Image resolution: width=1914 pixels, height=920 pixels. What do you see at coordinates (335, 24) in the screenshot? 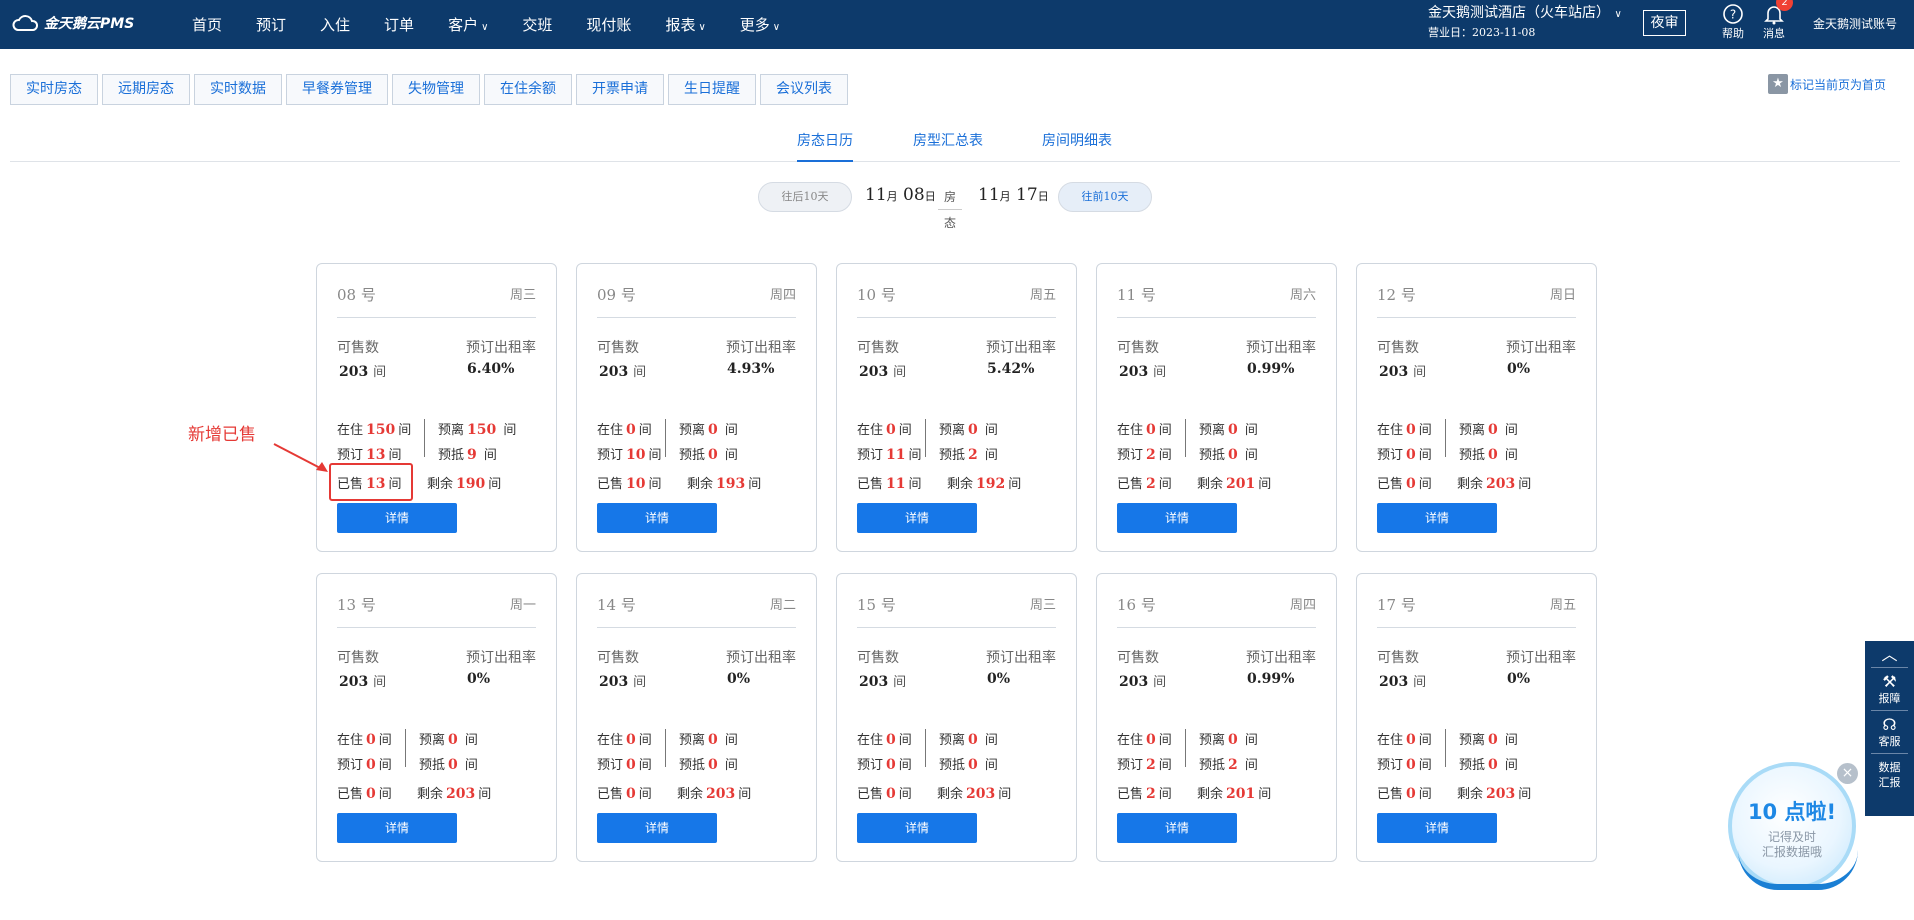
I see `nav-item-2: 入住` at bounding box center [335, 24].